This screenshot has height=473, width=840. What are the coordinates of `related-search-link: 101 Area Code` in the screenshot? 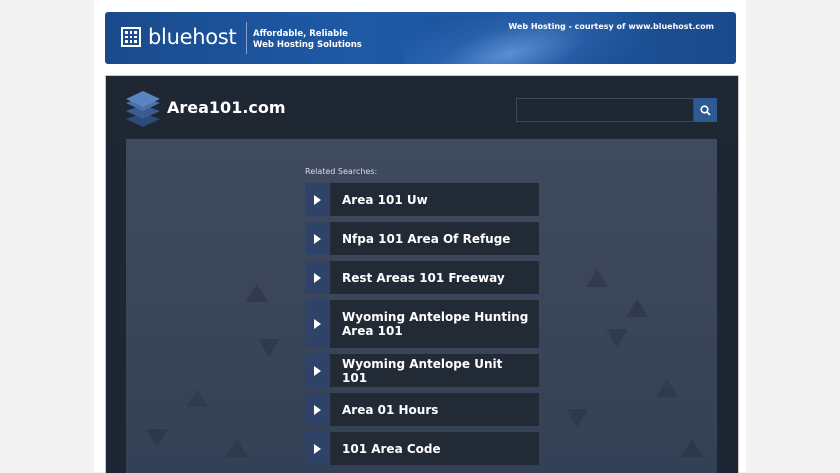 It's located at (422, 448).